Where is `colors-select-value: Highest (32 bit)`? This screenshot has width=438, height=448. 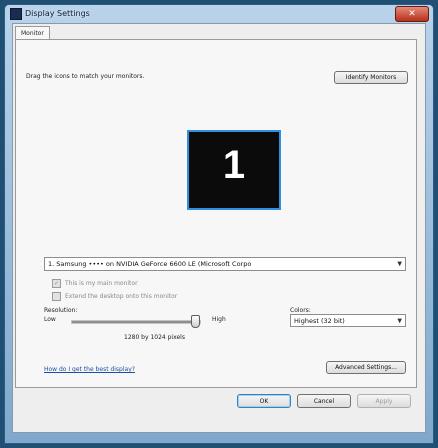 colors-select-value: Highest (32 bit) is located at coordinates (319, 320).